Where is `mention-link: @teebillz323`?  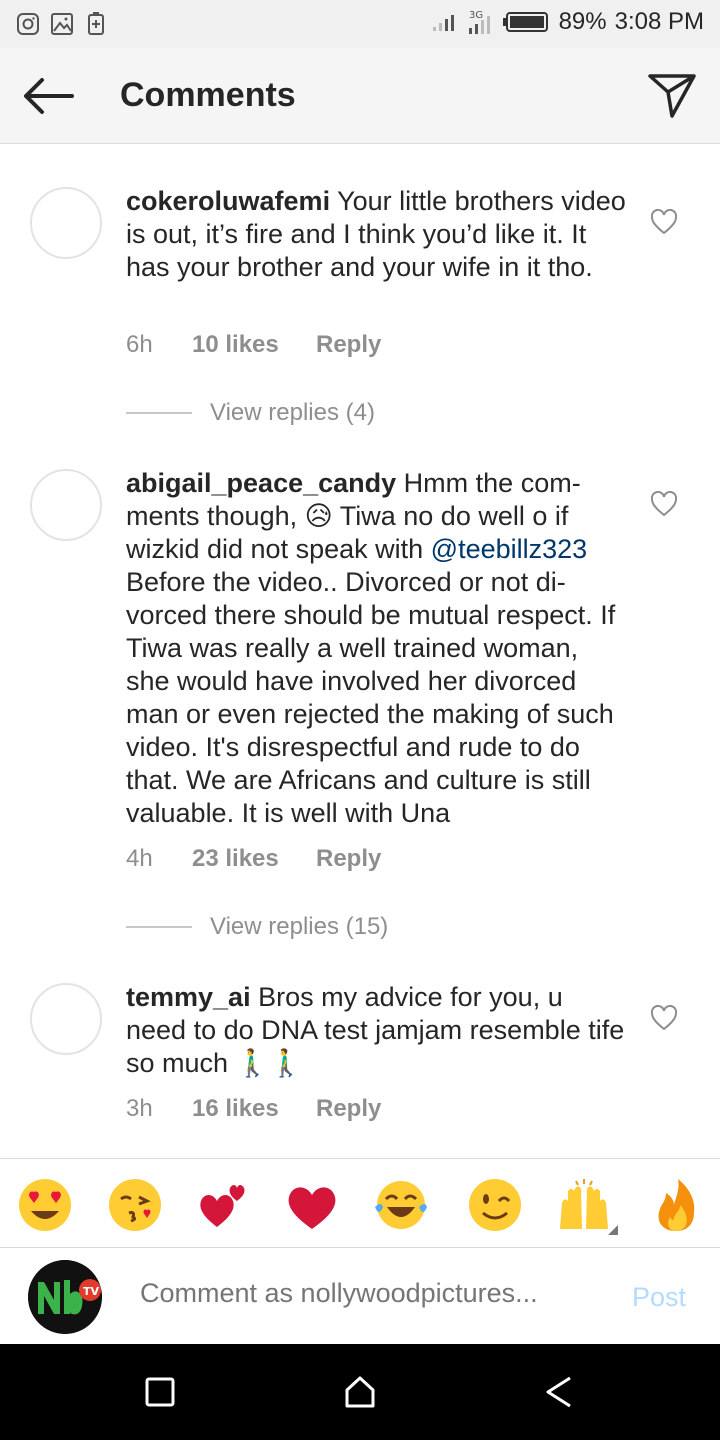 mention-link: @teebillz323 is located at coordinates (509, 549).